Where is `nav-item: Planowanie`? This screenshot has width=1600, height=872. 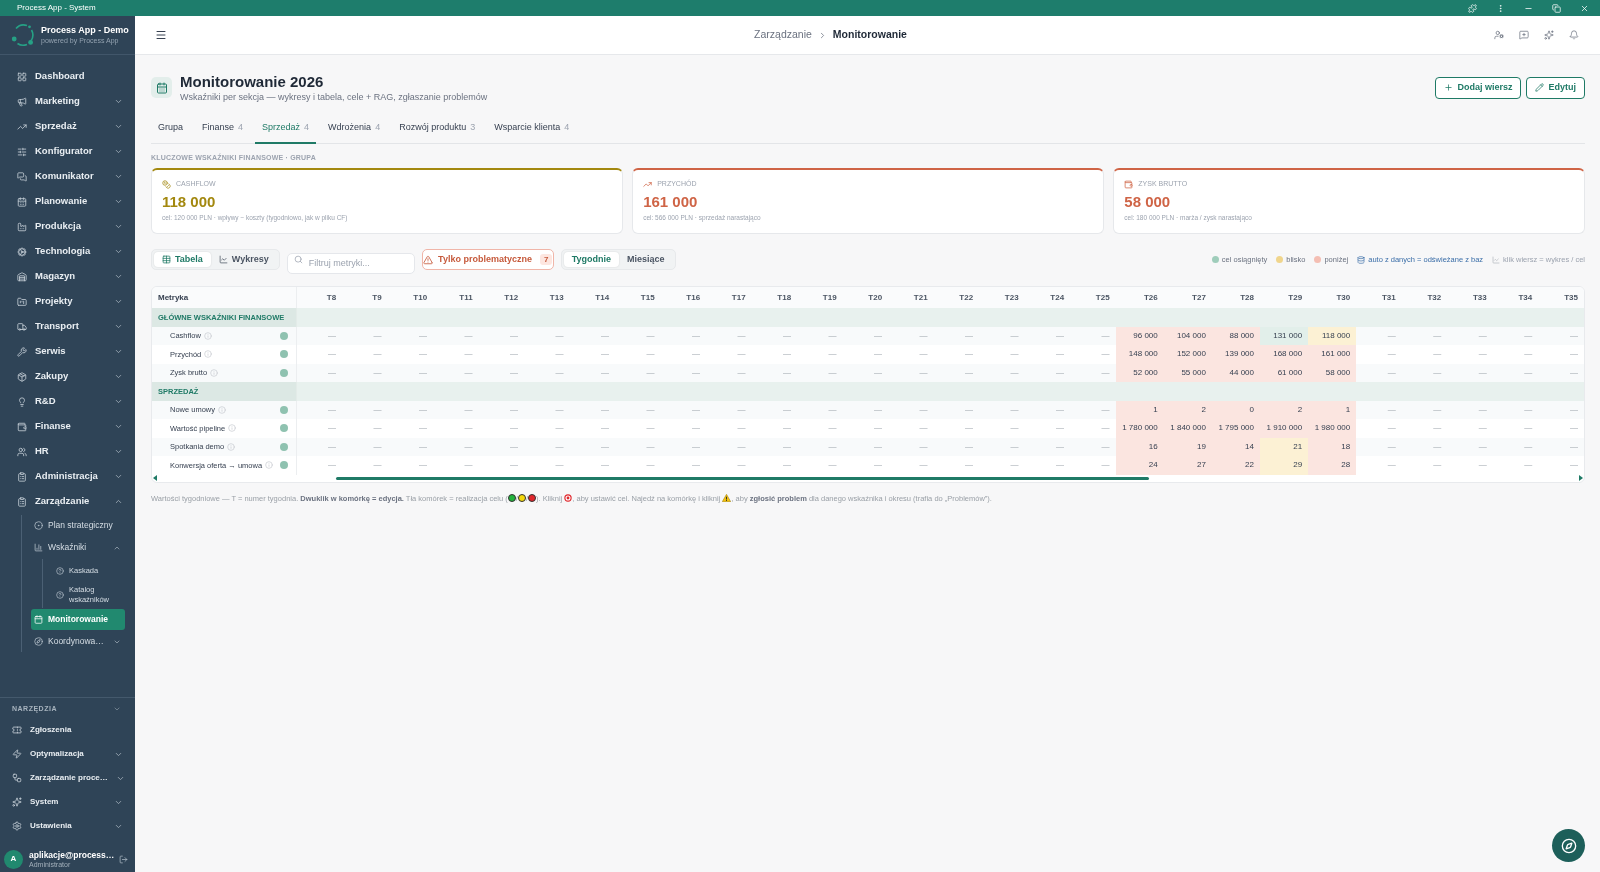 nav-item: Planowanie is located at coordinates (67, 201).